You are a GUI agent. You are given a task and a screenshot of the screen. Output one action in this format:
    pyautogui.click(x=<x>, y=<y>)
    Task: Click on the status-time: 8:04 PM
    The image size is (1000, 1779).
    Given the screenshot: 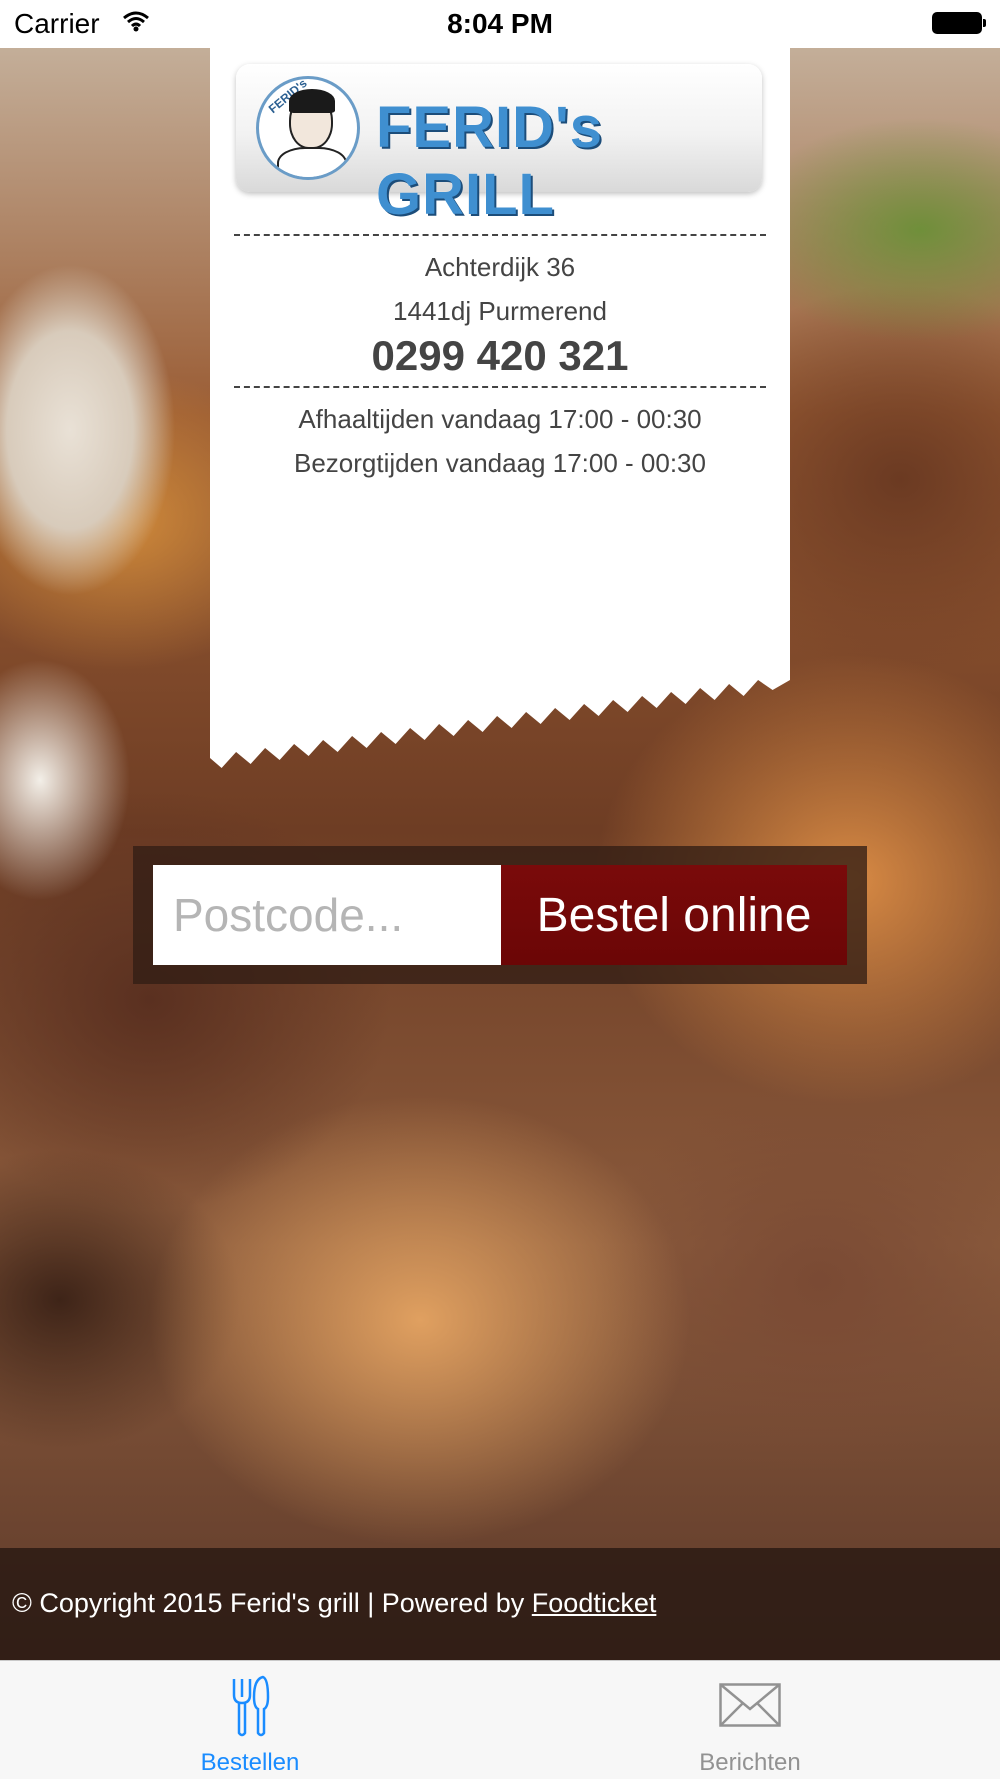 What is the action you would take?
    pyautogui.click(x=500, y=23)
    